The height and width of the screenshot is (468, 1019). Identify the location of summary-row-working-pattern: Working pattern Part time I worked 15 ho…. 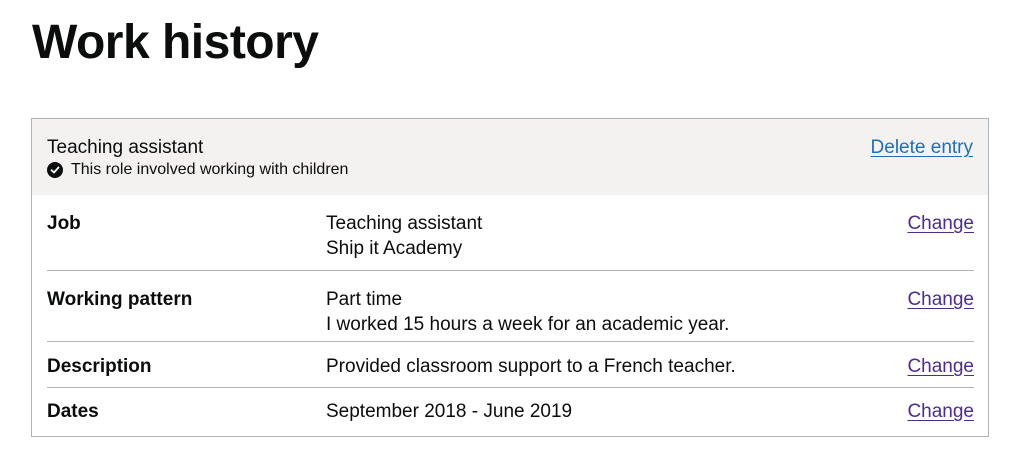
(510, 306).